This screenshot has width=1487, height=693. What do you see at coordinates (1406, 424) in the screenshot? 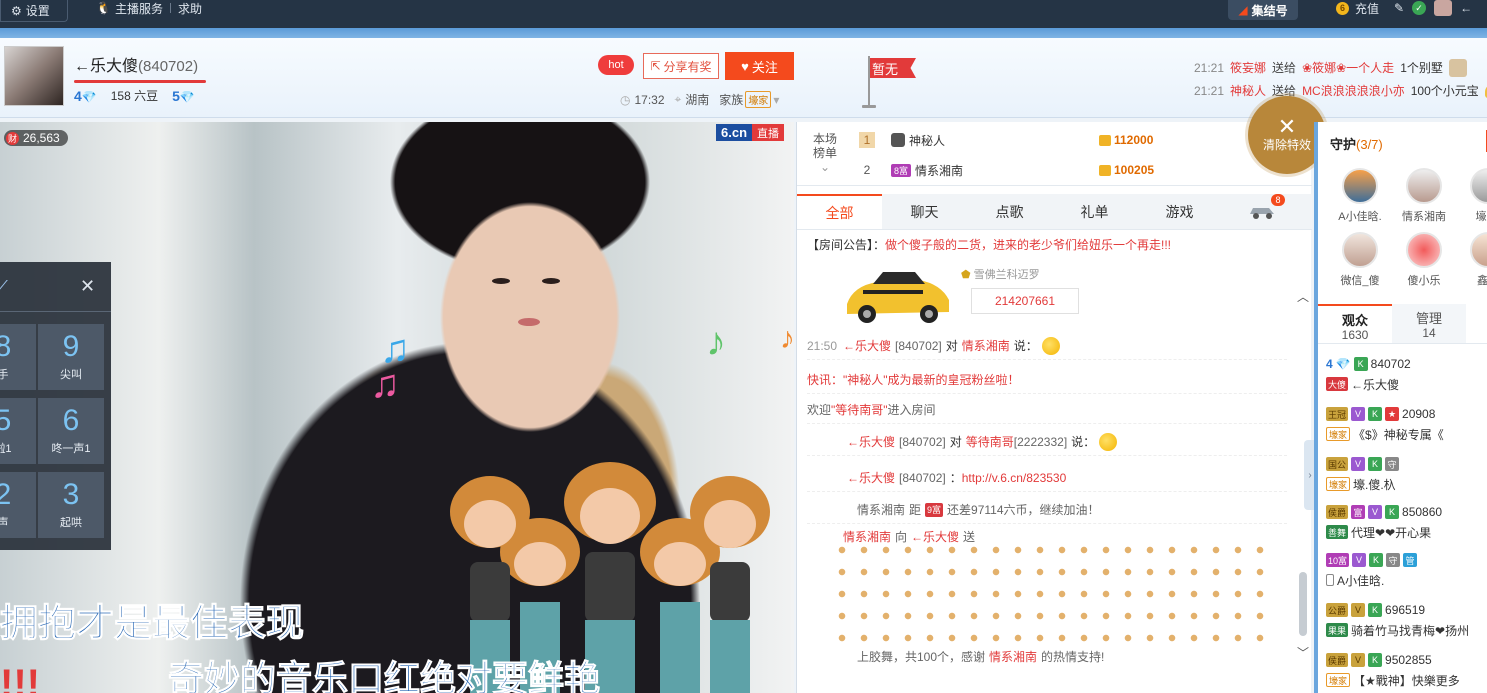
I see `audience-item: 王冠 V K ★ 20908 壕家 《$》神秘专属《` at bounding box center [1406, 424].